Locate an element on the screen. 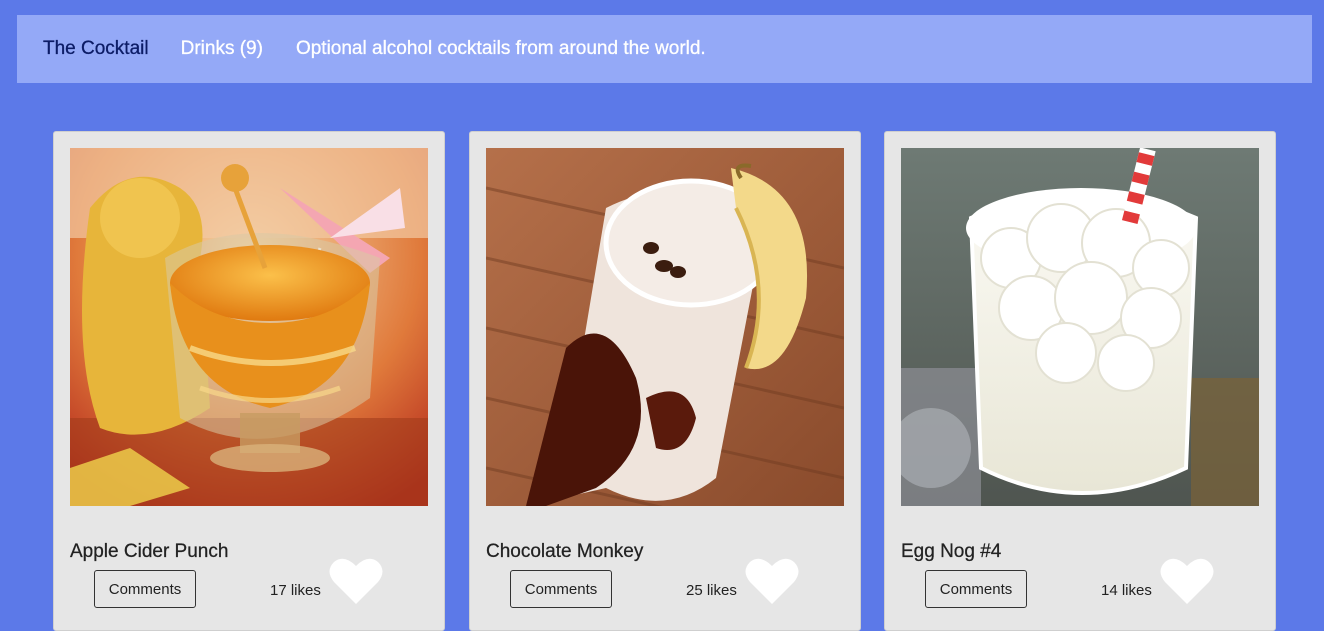 The width and height of the screenshot is (1324, 631). likes-count: 14 likes is located at coordinates (1126, 590).